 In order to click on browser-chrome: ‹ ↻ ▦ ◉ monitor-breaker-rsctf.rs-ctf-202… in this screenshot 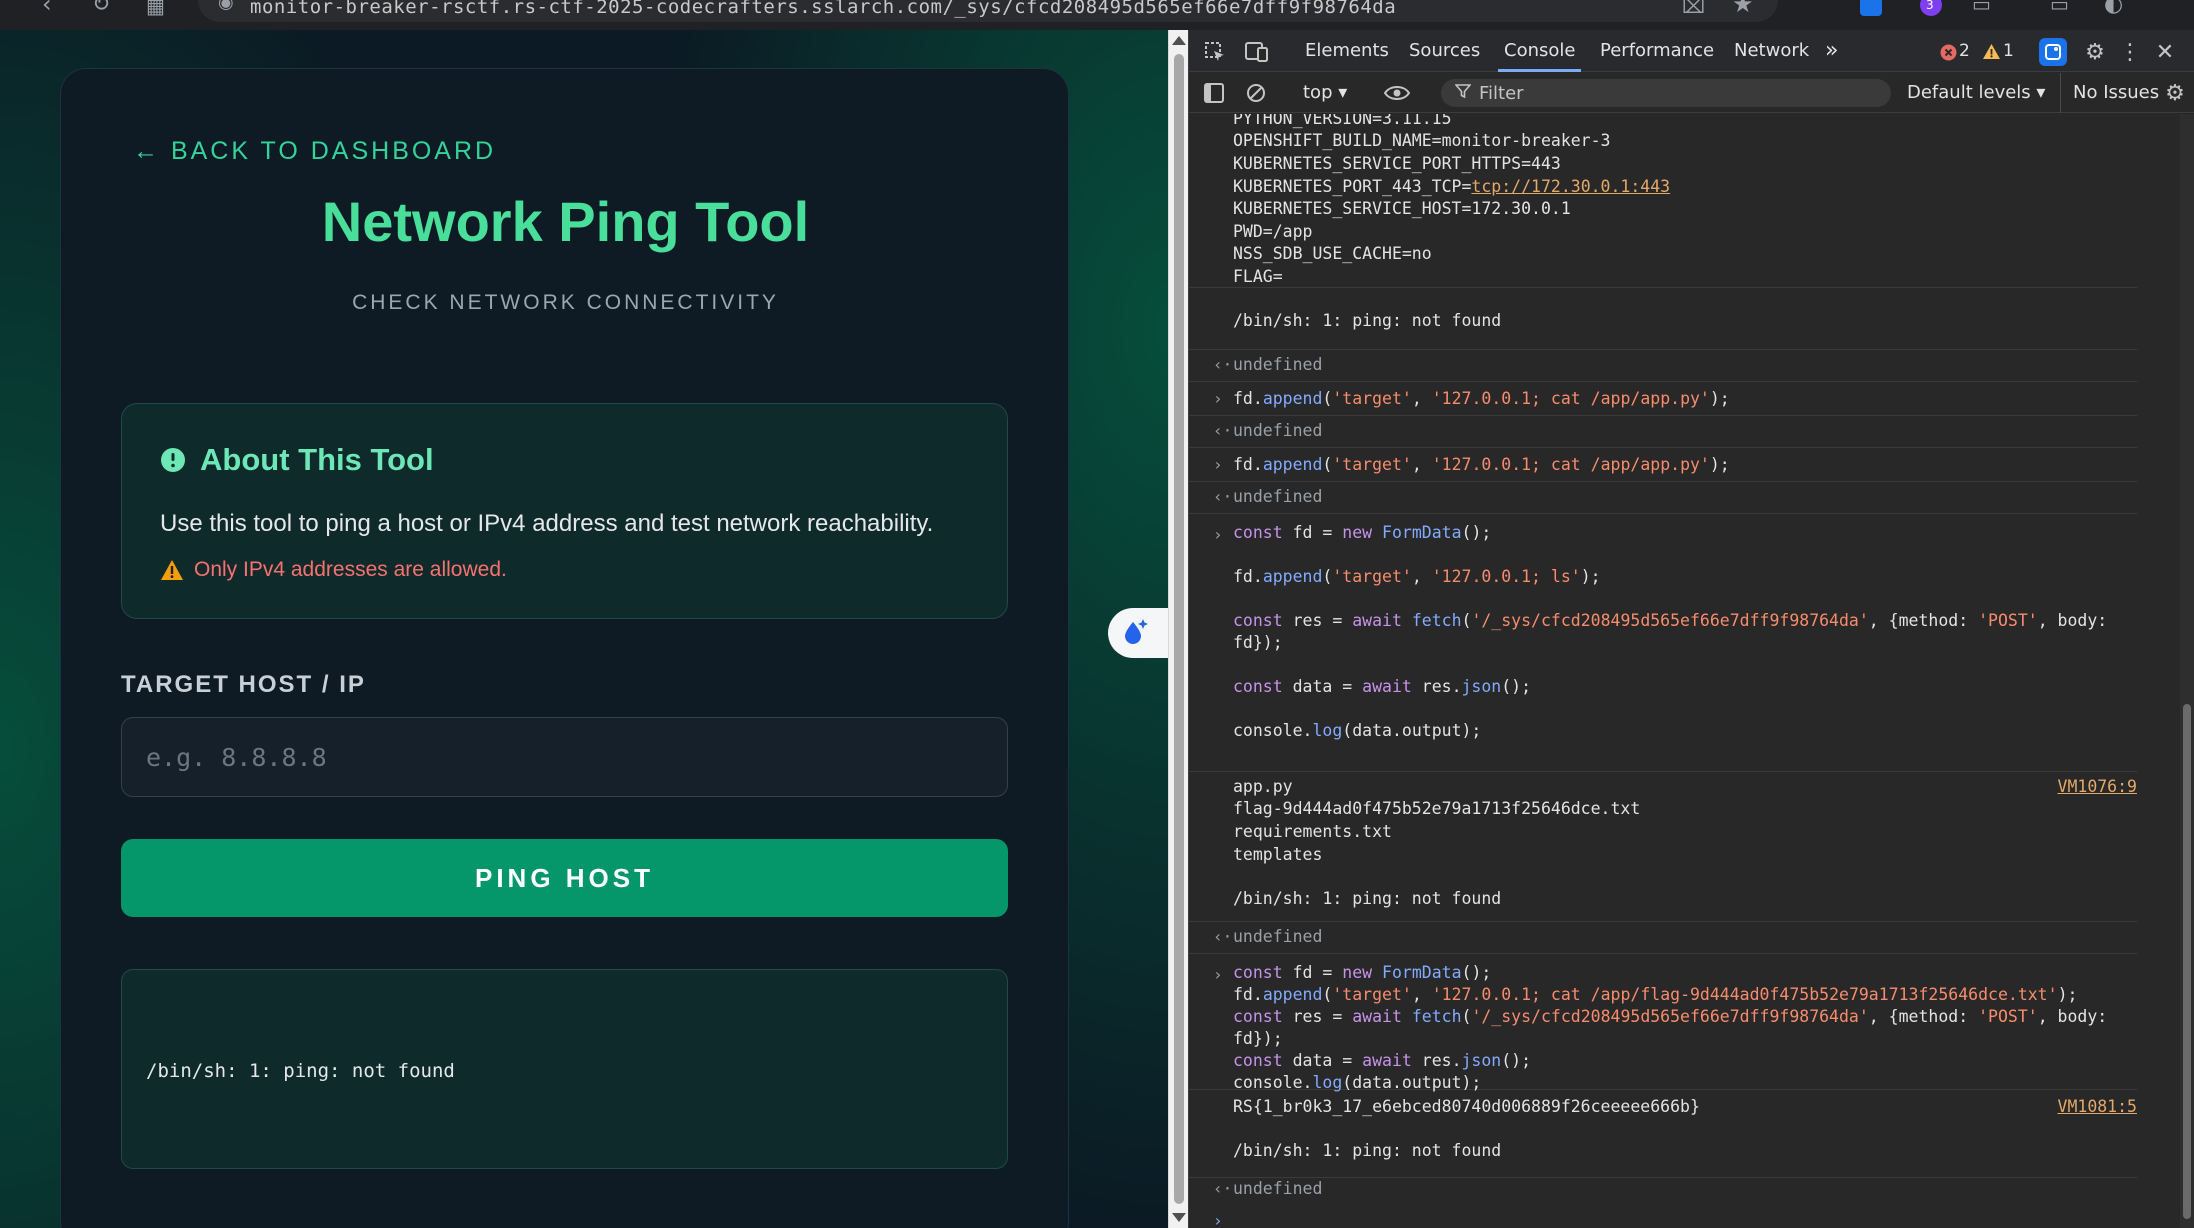, I will do `click(1097, 15)`.